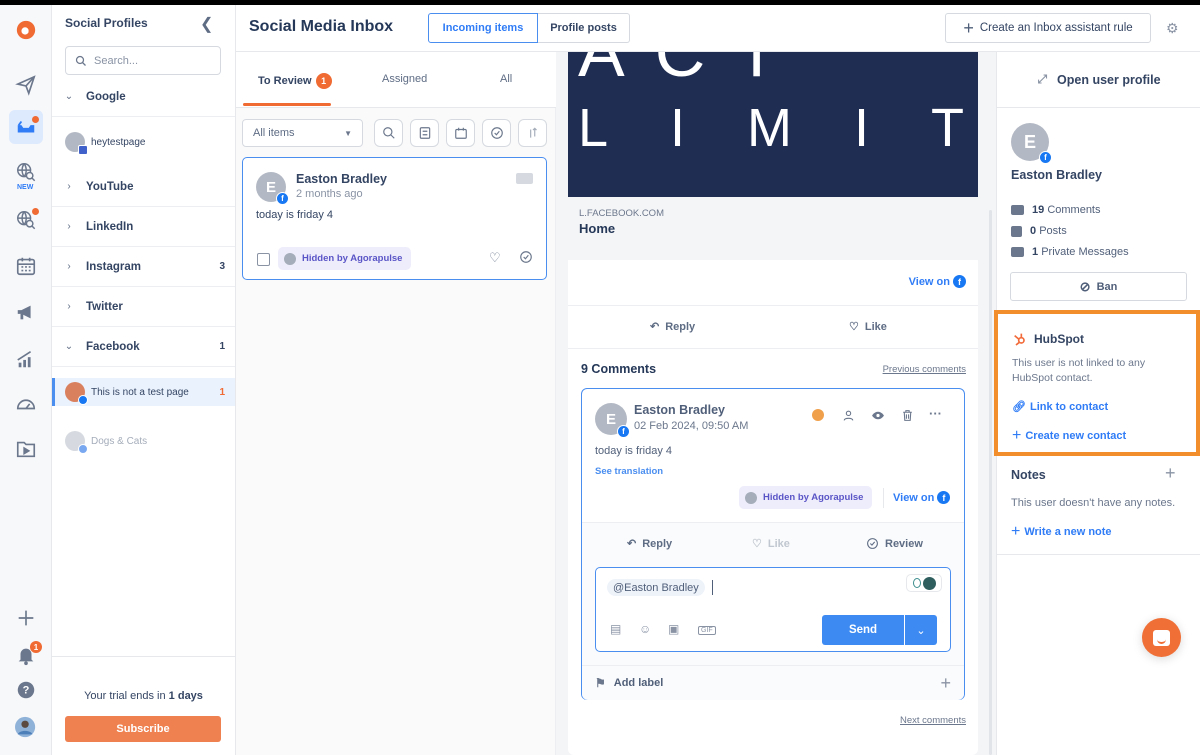 This screenshot has height=755, width=1200. I want to click on date-filter-button, so click(460, 133).